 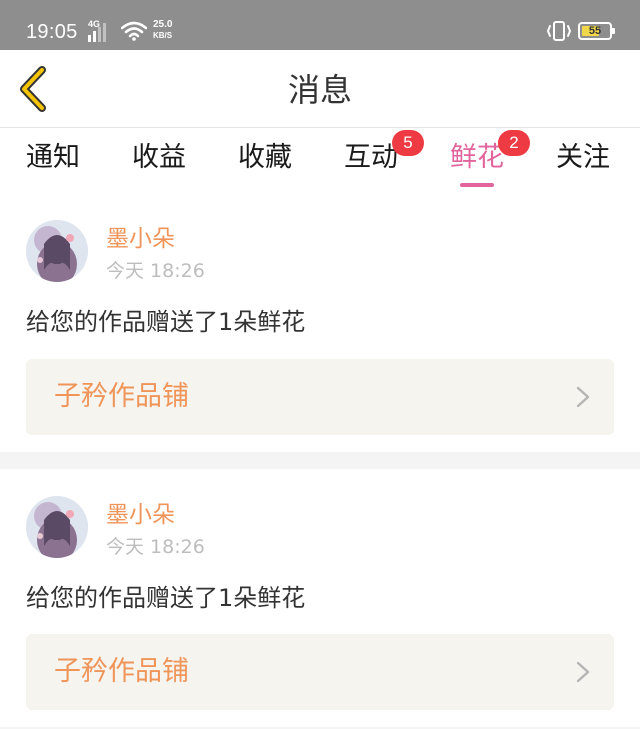 I want to click on page-title: 消息, so click(x=319, y=90).